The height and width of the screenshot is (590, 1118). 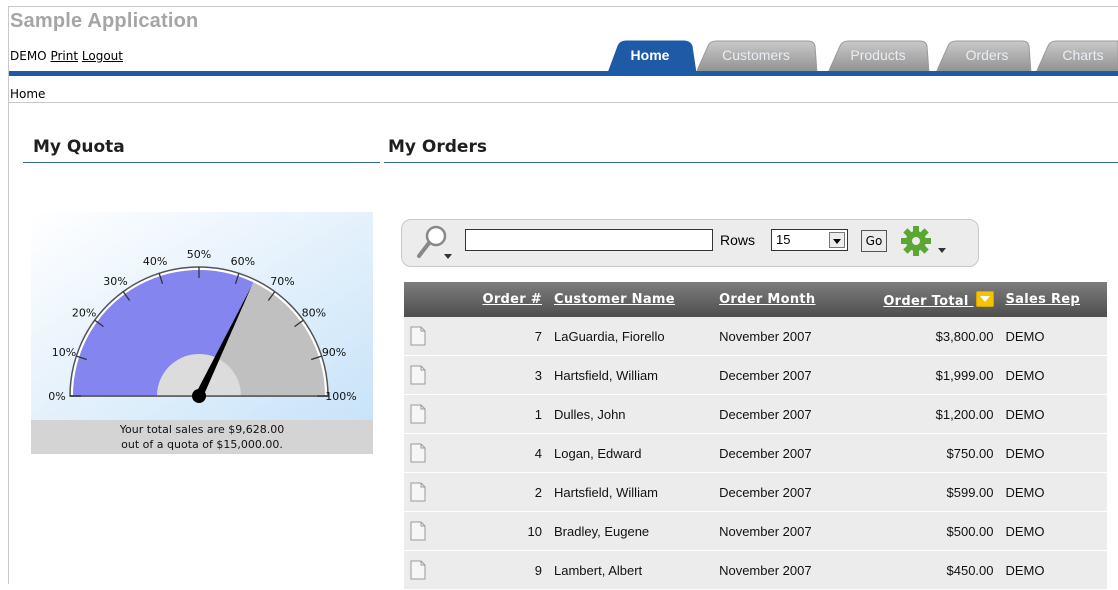 What do you see at coordinates (115, 281) in the screenshot?
I see `gauge-tick-label: 30%` at bounding box center [115, 281].